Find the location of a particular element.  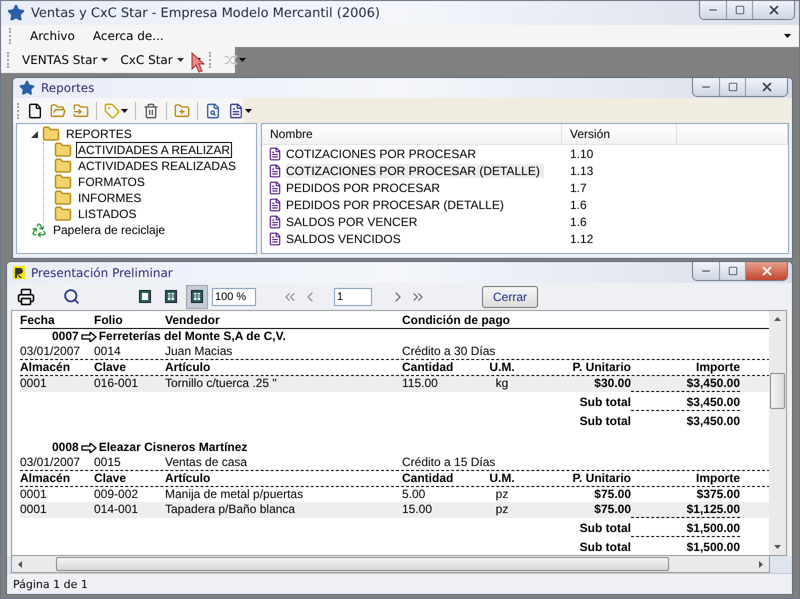

column-header: Artículo is located at coordinates (188, 367).